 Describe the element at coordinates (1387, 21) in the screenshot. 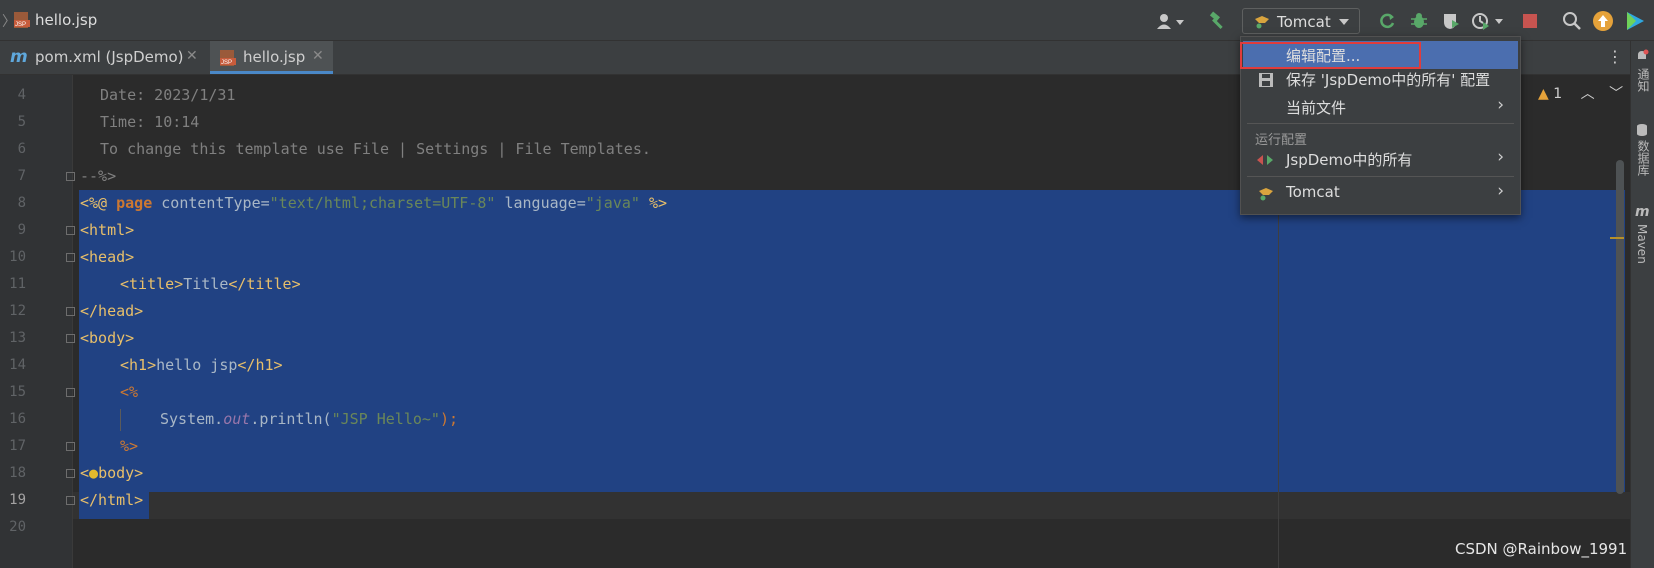

I see `rerun-icon` at that location.